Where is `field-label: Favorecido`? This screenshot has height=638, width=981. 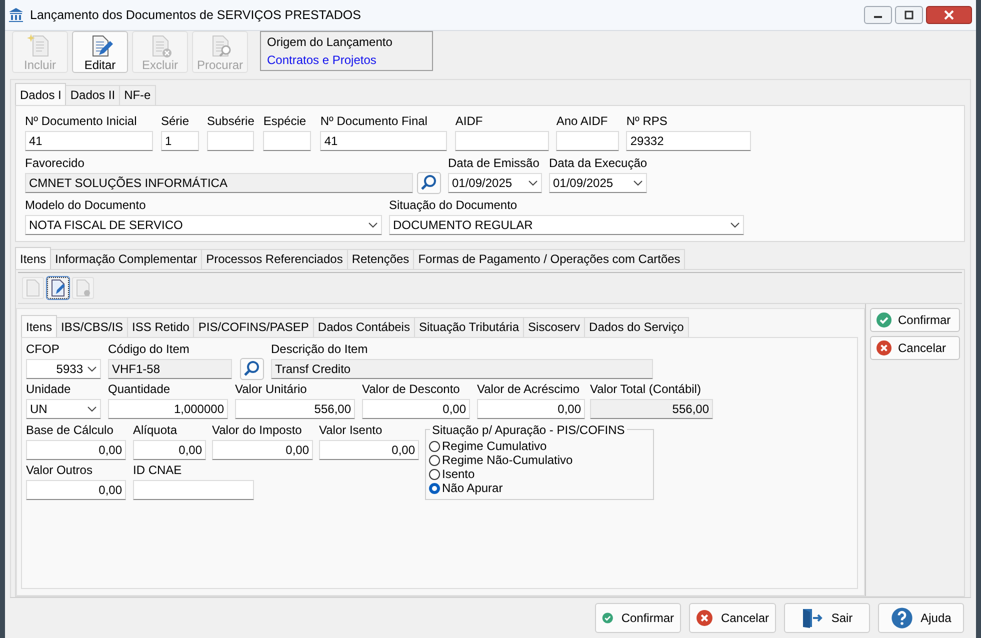 field-label: Favorecido is located at coordinates (55, 163).